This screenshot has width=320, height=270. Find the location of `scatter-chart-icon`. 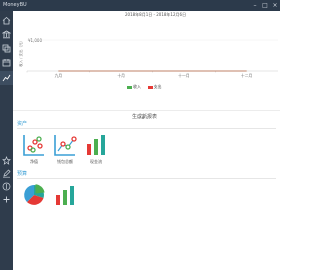

scatter-chart-icon is located at coordinates (33, 145).